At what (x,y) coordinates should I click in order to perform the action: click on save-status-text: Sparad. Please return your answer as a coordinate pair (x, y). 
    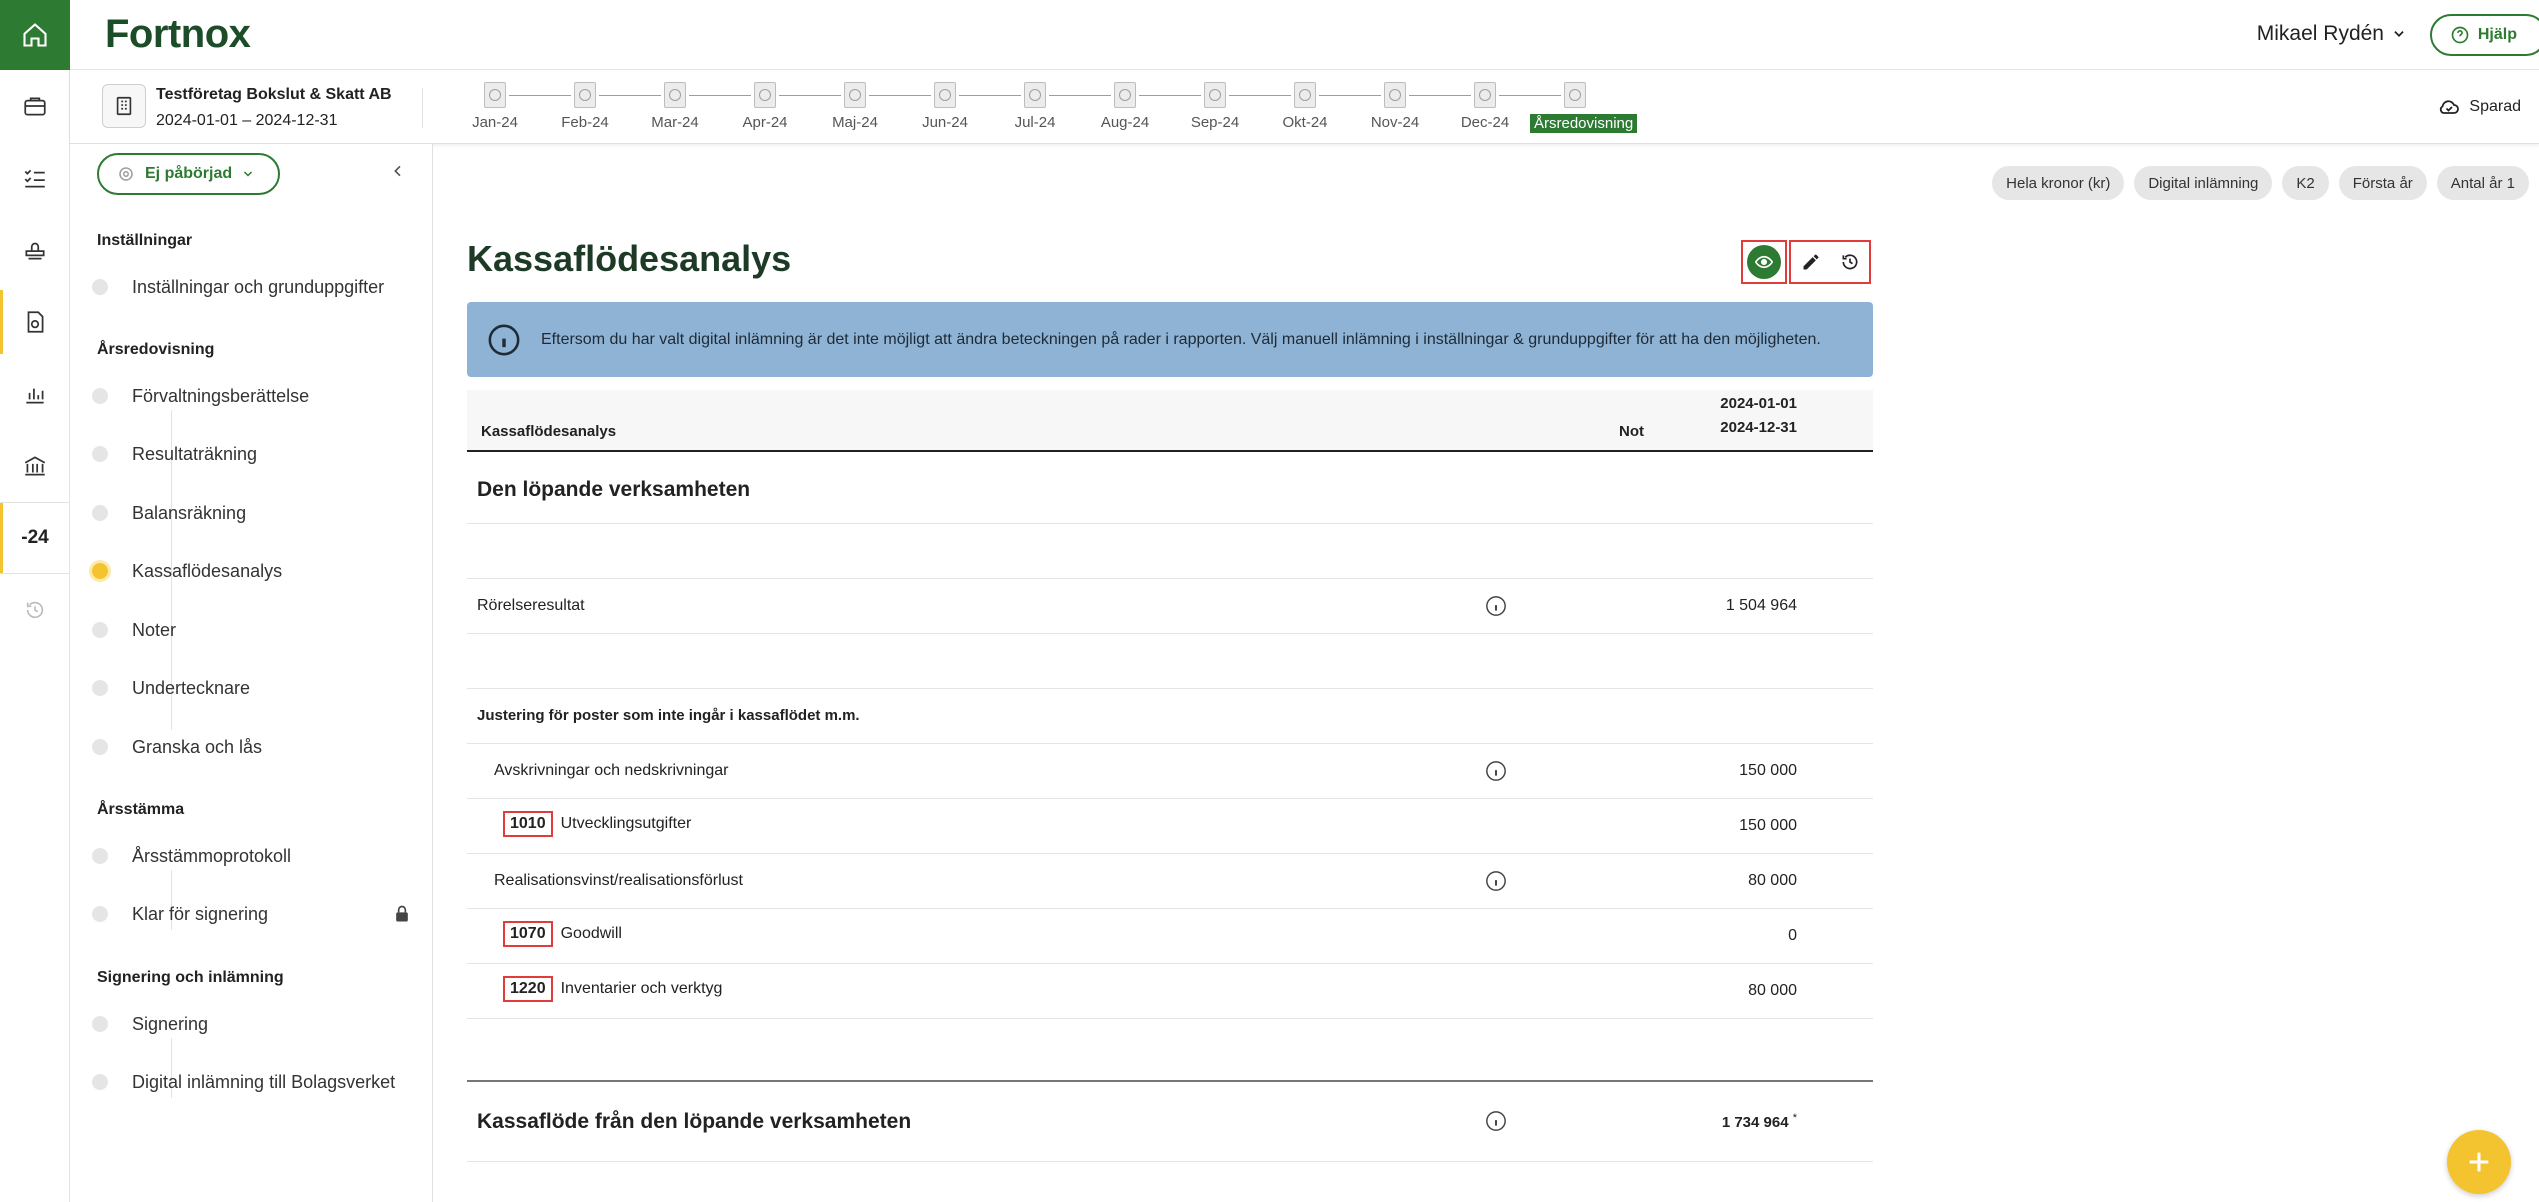
    Looking at the image, I should click on (2495, 106).